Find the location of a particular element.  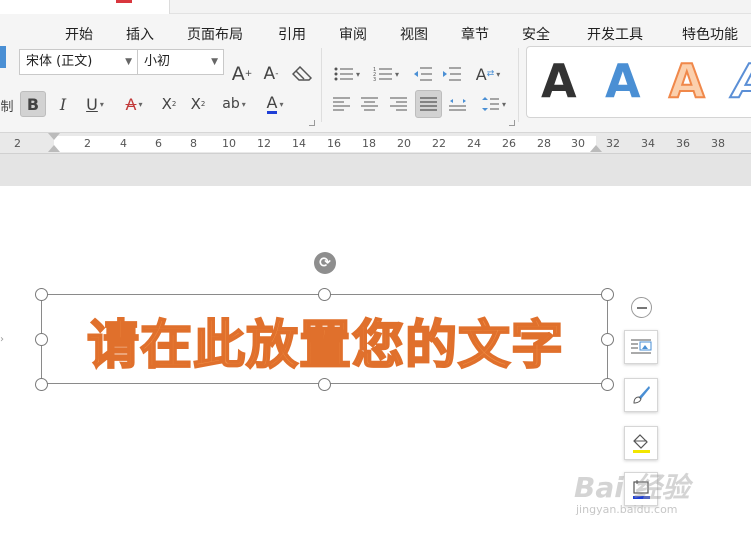

text-style-gallery: A A A A is located at coordinates (638, 82).